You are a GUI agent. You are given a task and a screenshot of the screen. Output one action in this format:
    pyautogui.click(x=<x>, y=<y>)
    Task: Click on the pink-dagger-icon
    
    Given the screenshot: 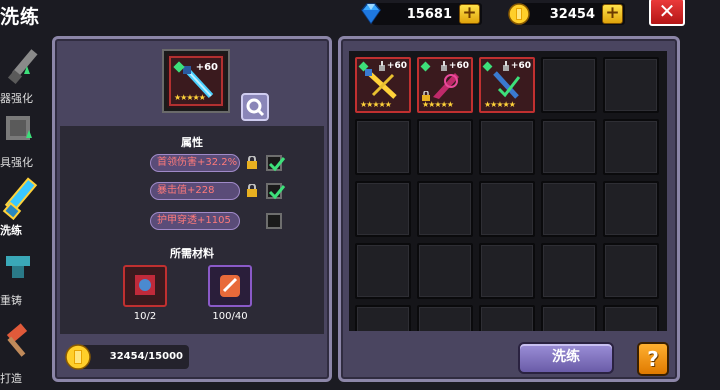 What is the action you would take?
    pyautogui.click(x=446, y=86)
    